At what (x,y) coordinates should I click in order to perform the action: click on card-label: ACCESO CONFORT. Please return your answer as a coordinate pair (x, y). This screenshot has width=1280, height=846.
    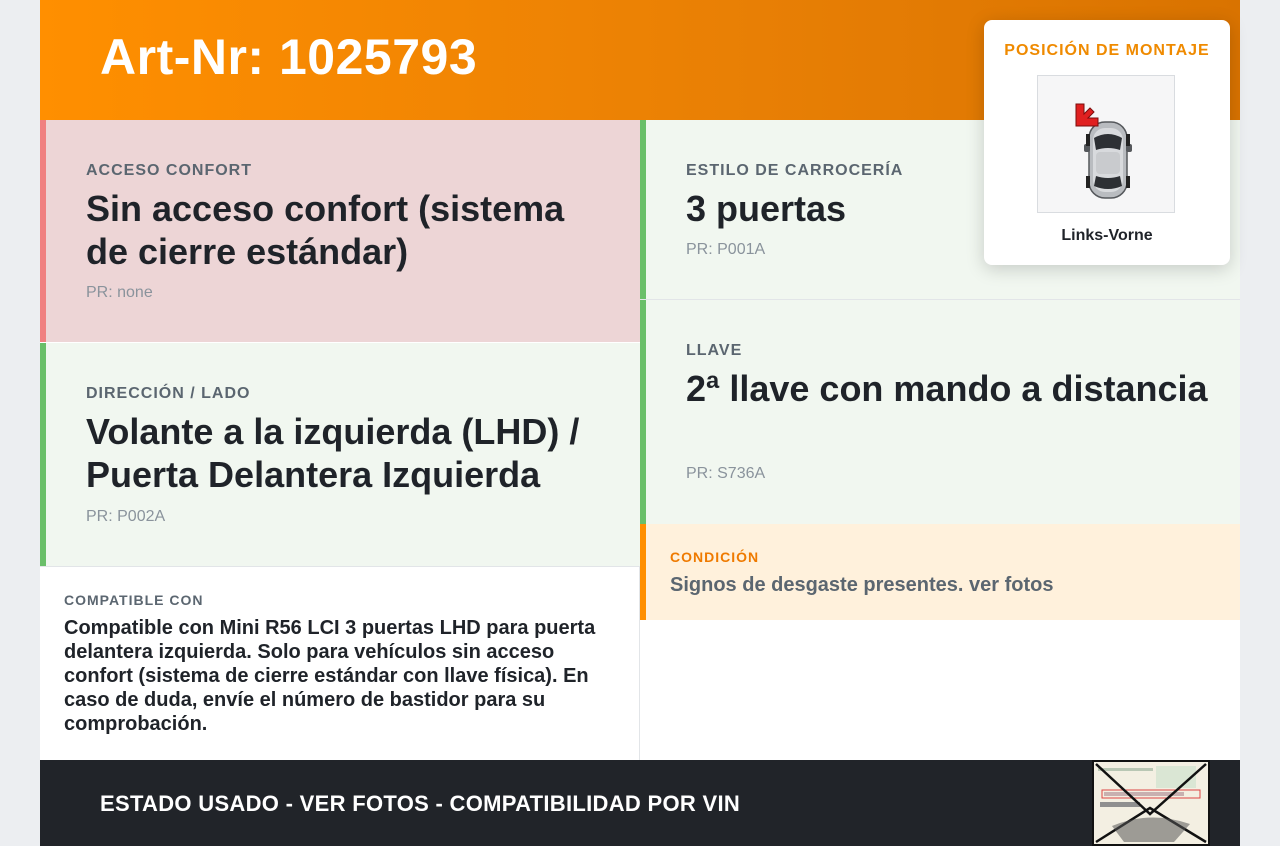
    Looking at the image, I should click on (169, 170).